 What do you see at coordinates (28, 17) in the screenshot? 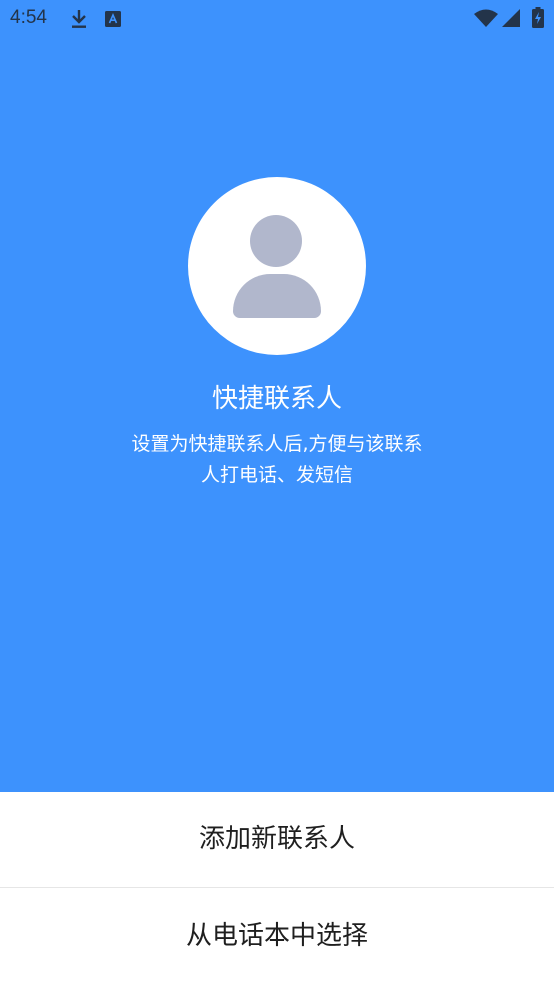
I see `status-time: 4:54` at bounding box center [28, 17].